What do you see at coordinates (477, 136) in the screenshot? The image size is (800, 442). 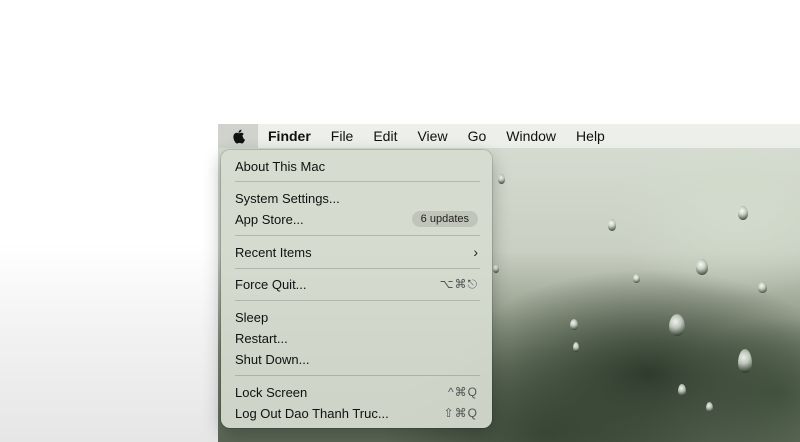 I see `menubar-item-go: Go` at bounding box center [477, 136].